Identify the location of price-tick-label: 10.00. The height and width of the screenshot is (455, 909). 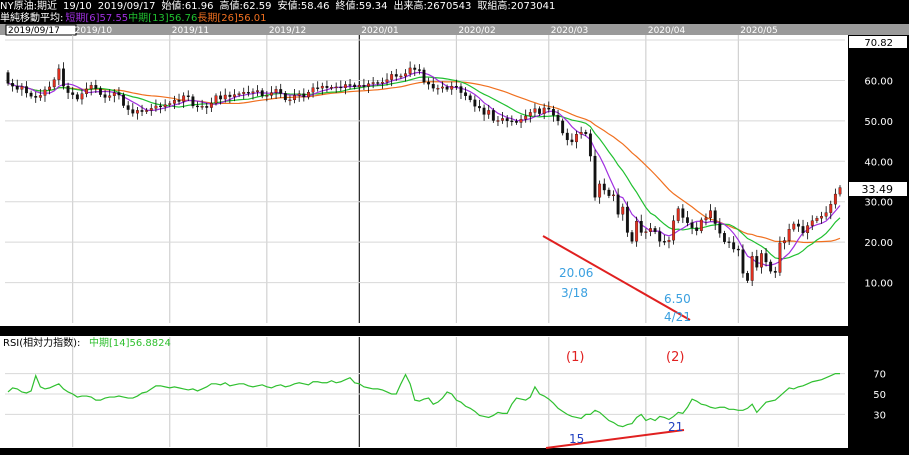
(878, 284).